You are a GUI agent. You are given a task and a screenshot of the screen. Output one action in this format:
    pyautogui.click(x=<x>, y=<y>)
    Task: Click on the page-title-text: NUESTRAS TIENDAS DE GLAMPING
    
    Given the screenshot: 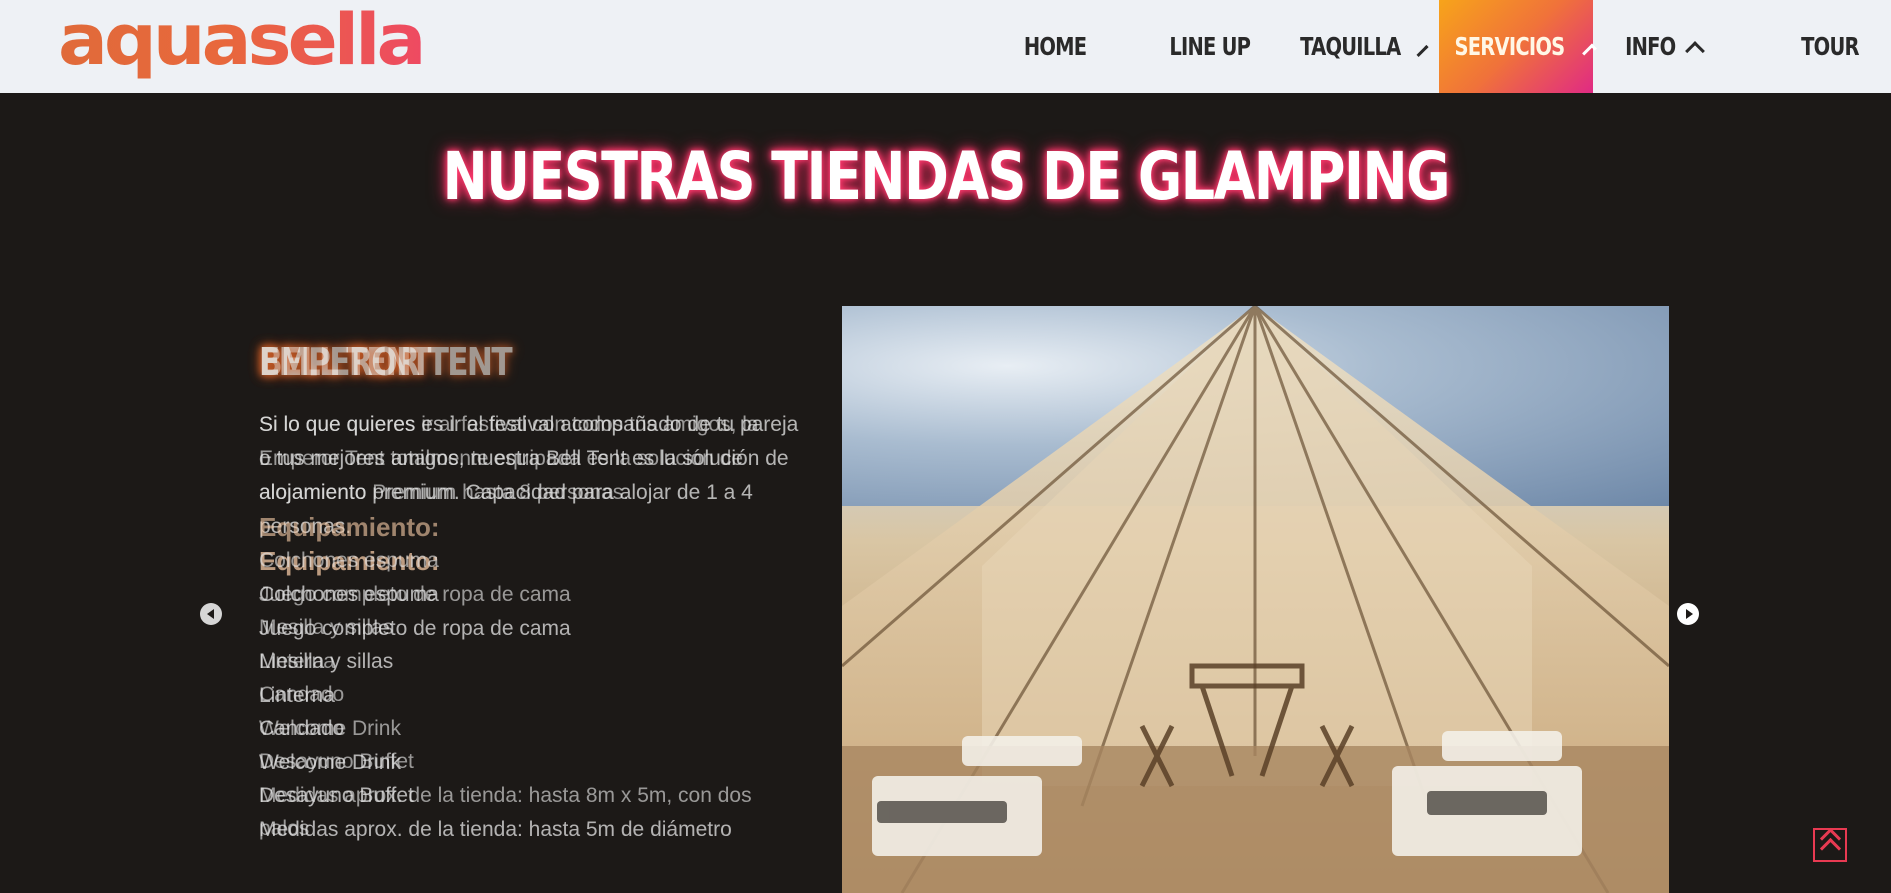 What is the action you would take?
    pyautogui.click(x=946, y=176)
    